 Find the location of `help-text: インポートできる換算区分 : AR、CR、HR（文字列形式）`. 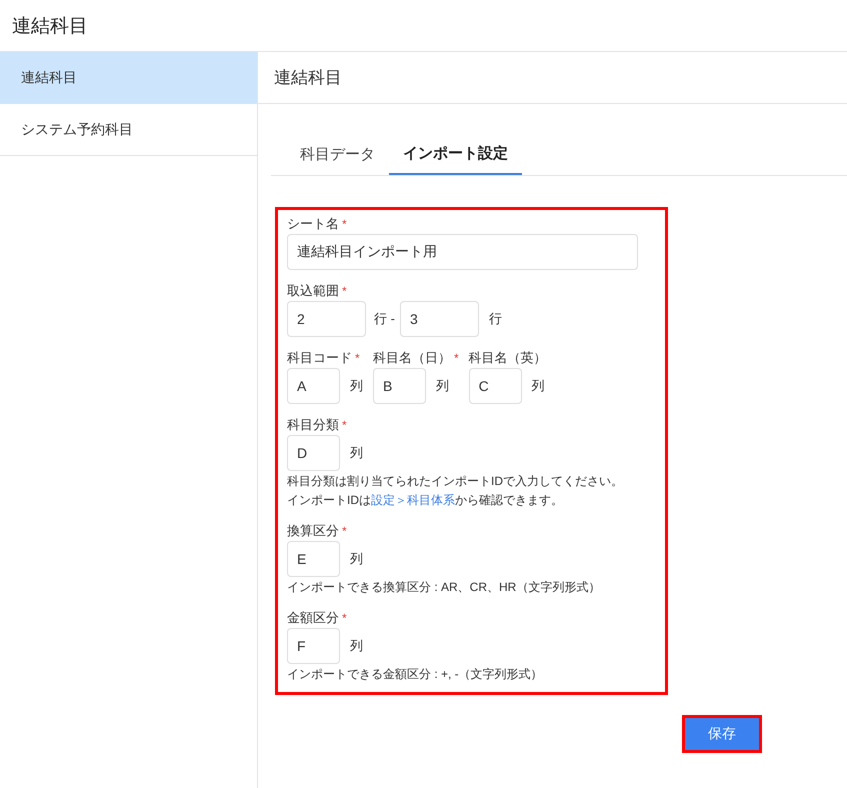

help-text: インポートできる換算区分 : AR、CR、HR（文字列形式） is located at coordinates (444, 587).